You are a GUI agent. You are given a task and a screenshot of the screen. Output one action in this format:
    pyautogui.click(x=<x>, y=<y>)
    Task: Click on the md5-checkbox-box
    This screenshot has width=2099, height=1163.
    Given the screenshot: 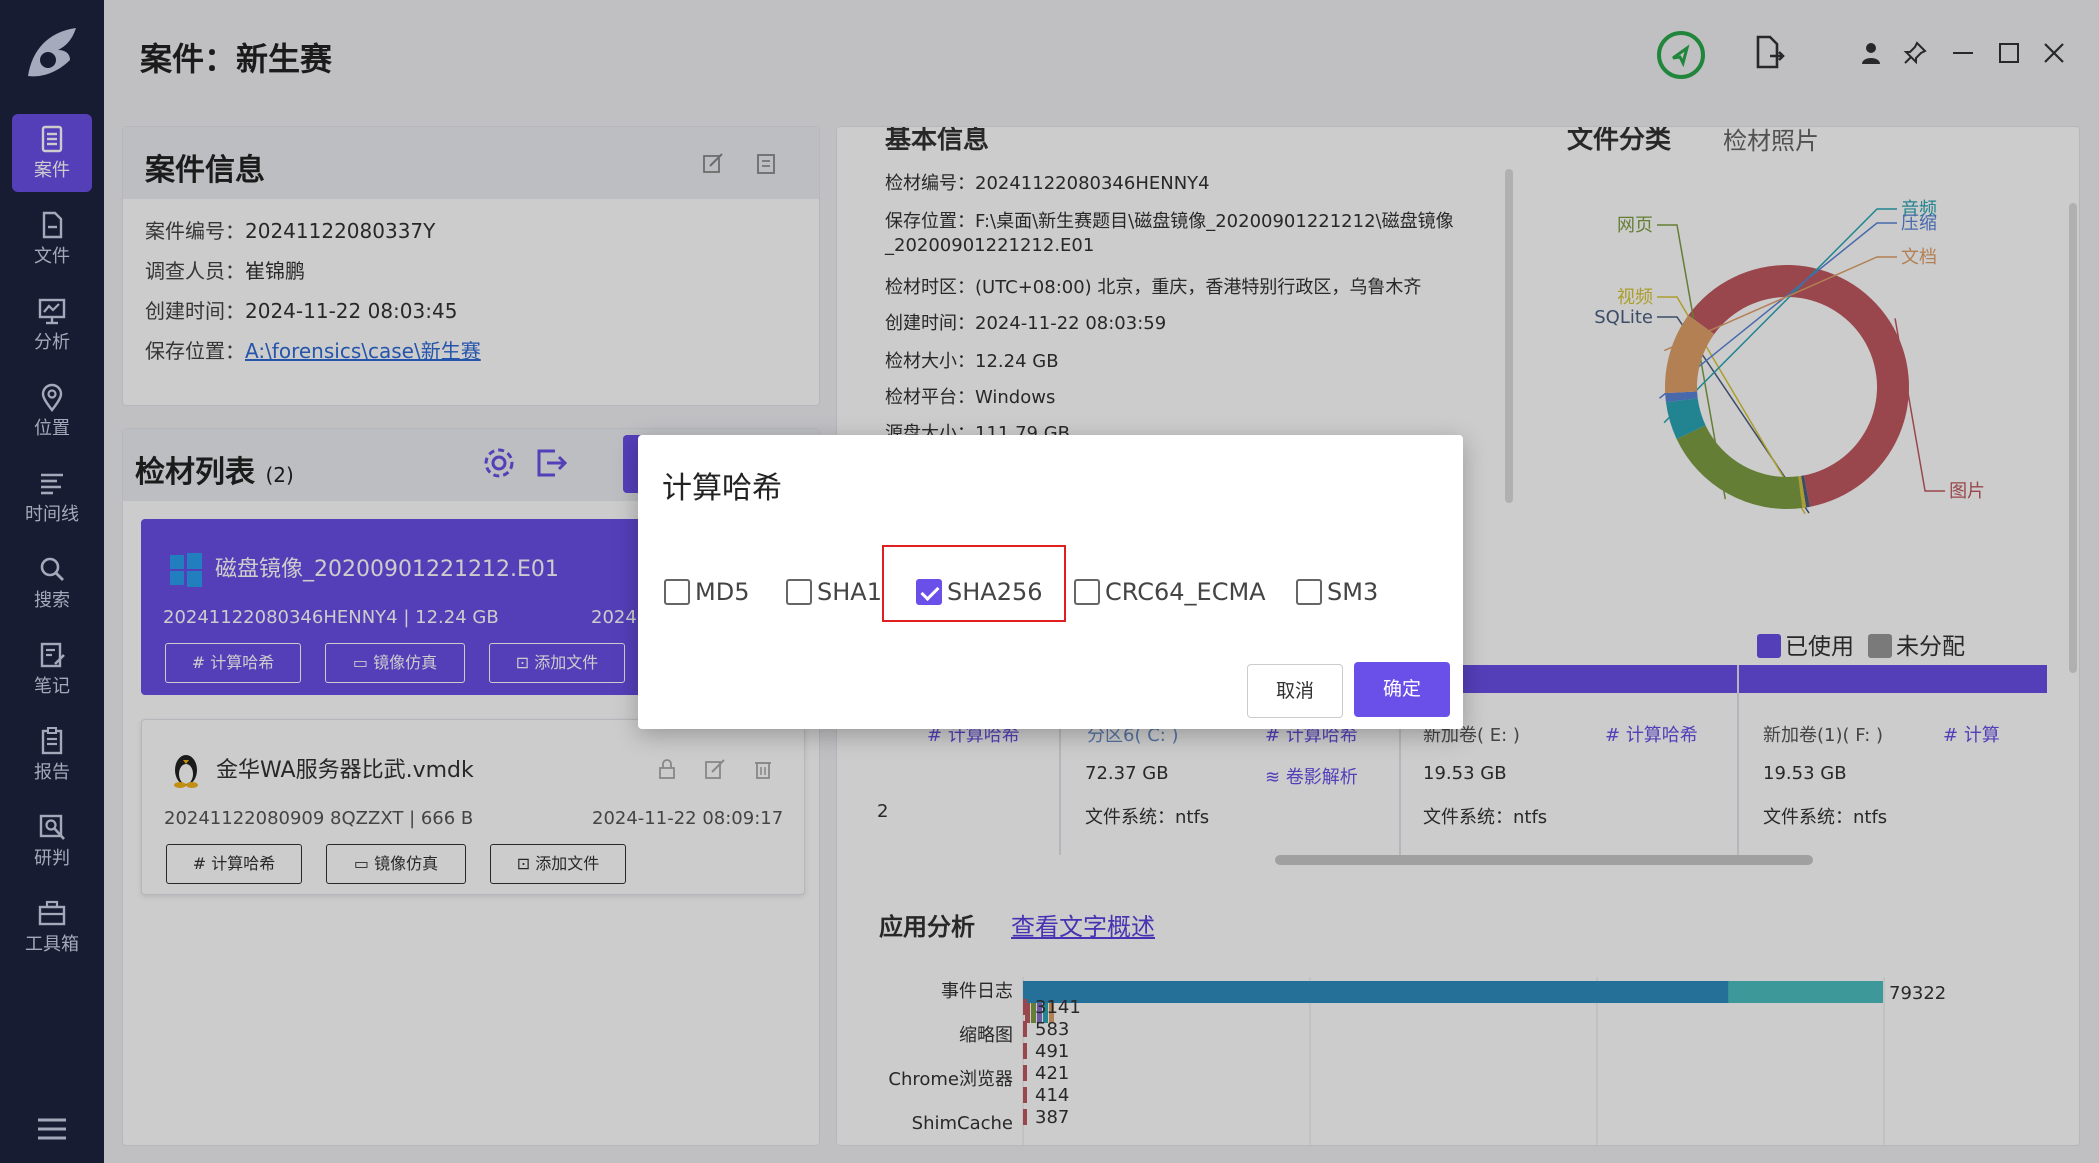 What is the action you would take?
    pyautogui.click(x=677, y=592)
    